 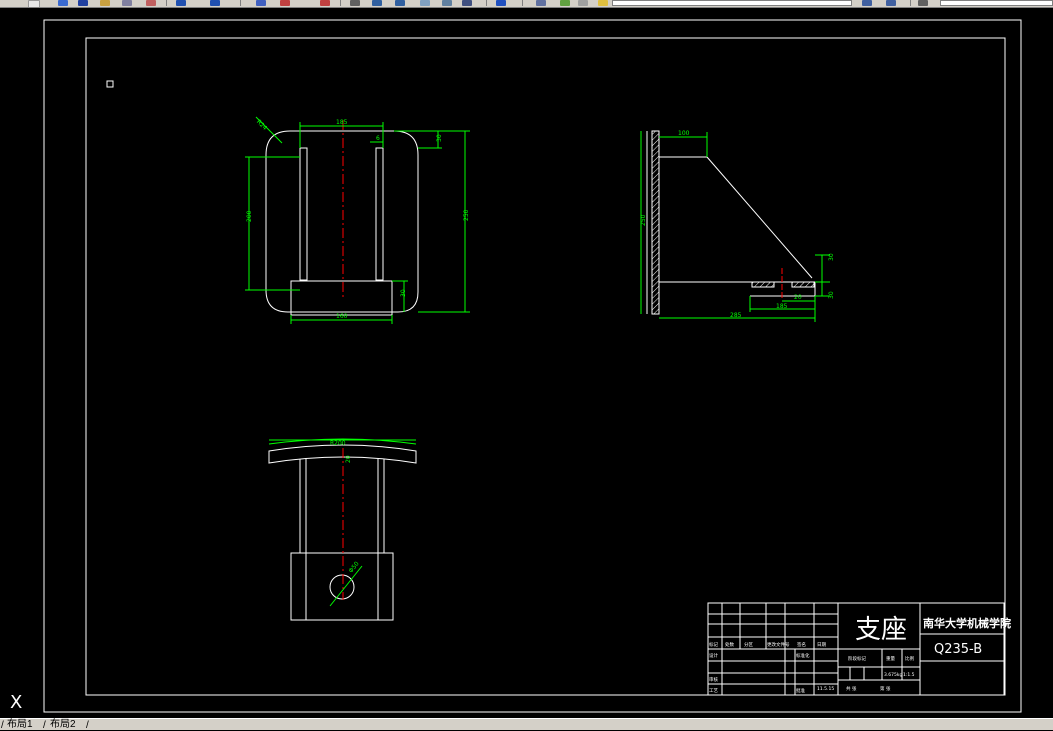 What do you see at coordinates (342, 316) in the screenshot?
I see `dim-front-base-width: 160` at bounding box center [342, 316].